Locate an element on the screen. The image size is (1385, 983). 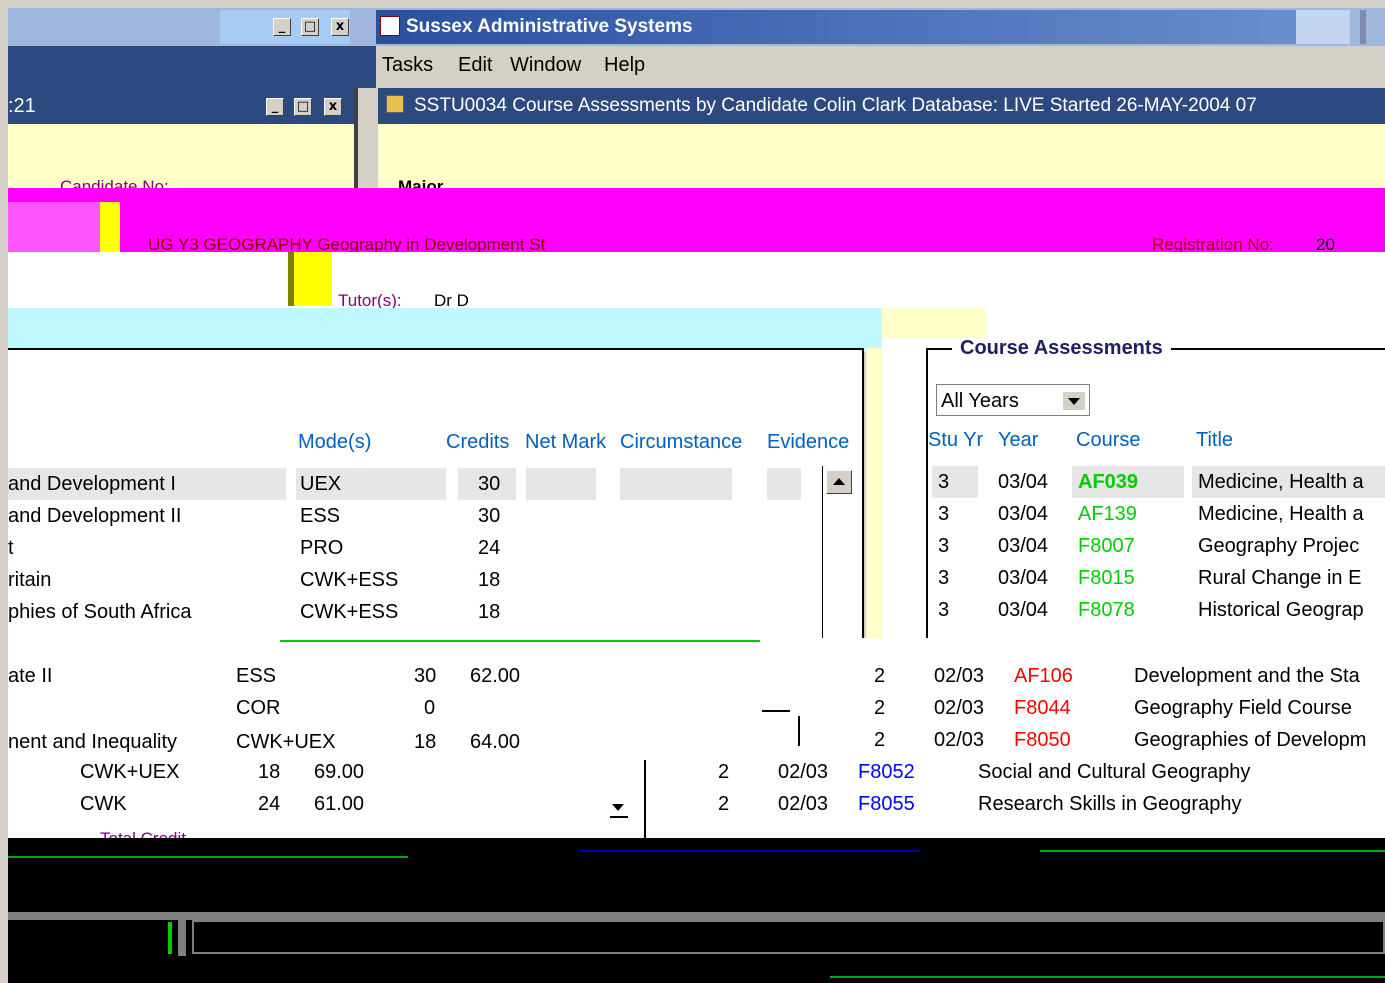
year-filter-select: All Years is located at coordinates (1013, 400).